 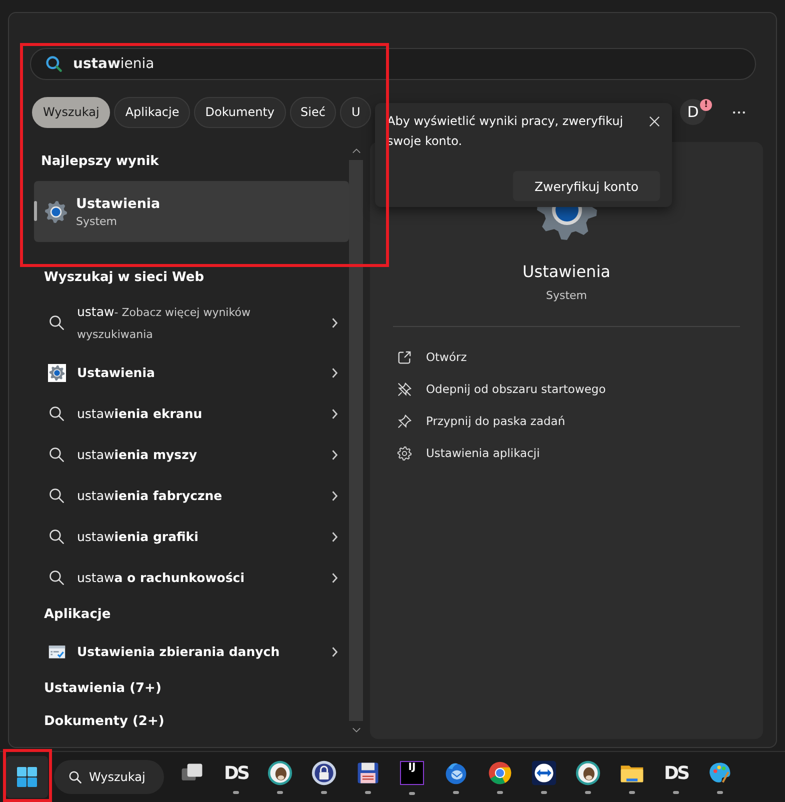 I want to click on more-icon, so click(x=739, y=112).